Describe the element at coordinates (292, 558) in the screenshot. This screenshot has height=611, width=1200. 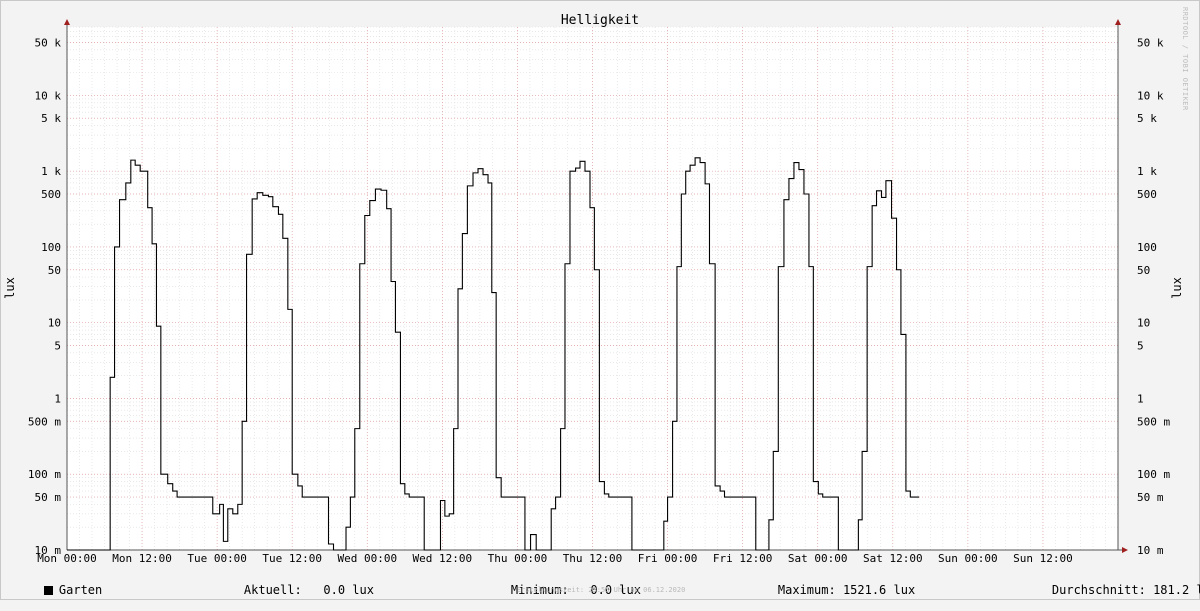
I see `x-tick-label: Tue 12:00` at that location.